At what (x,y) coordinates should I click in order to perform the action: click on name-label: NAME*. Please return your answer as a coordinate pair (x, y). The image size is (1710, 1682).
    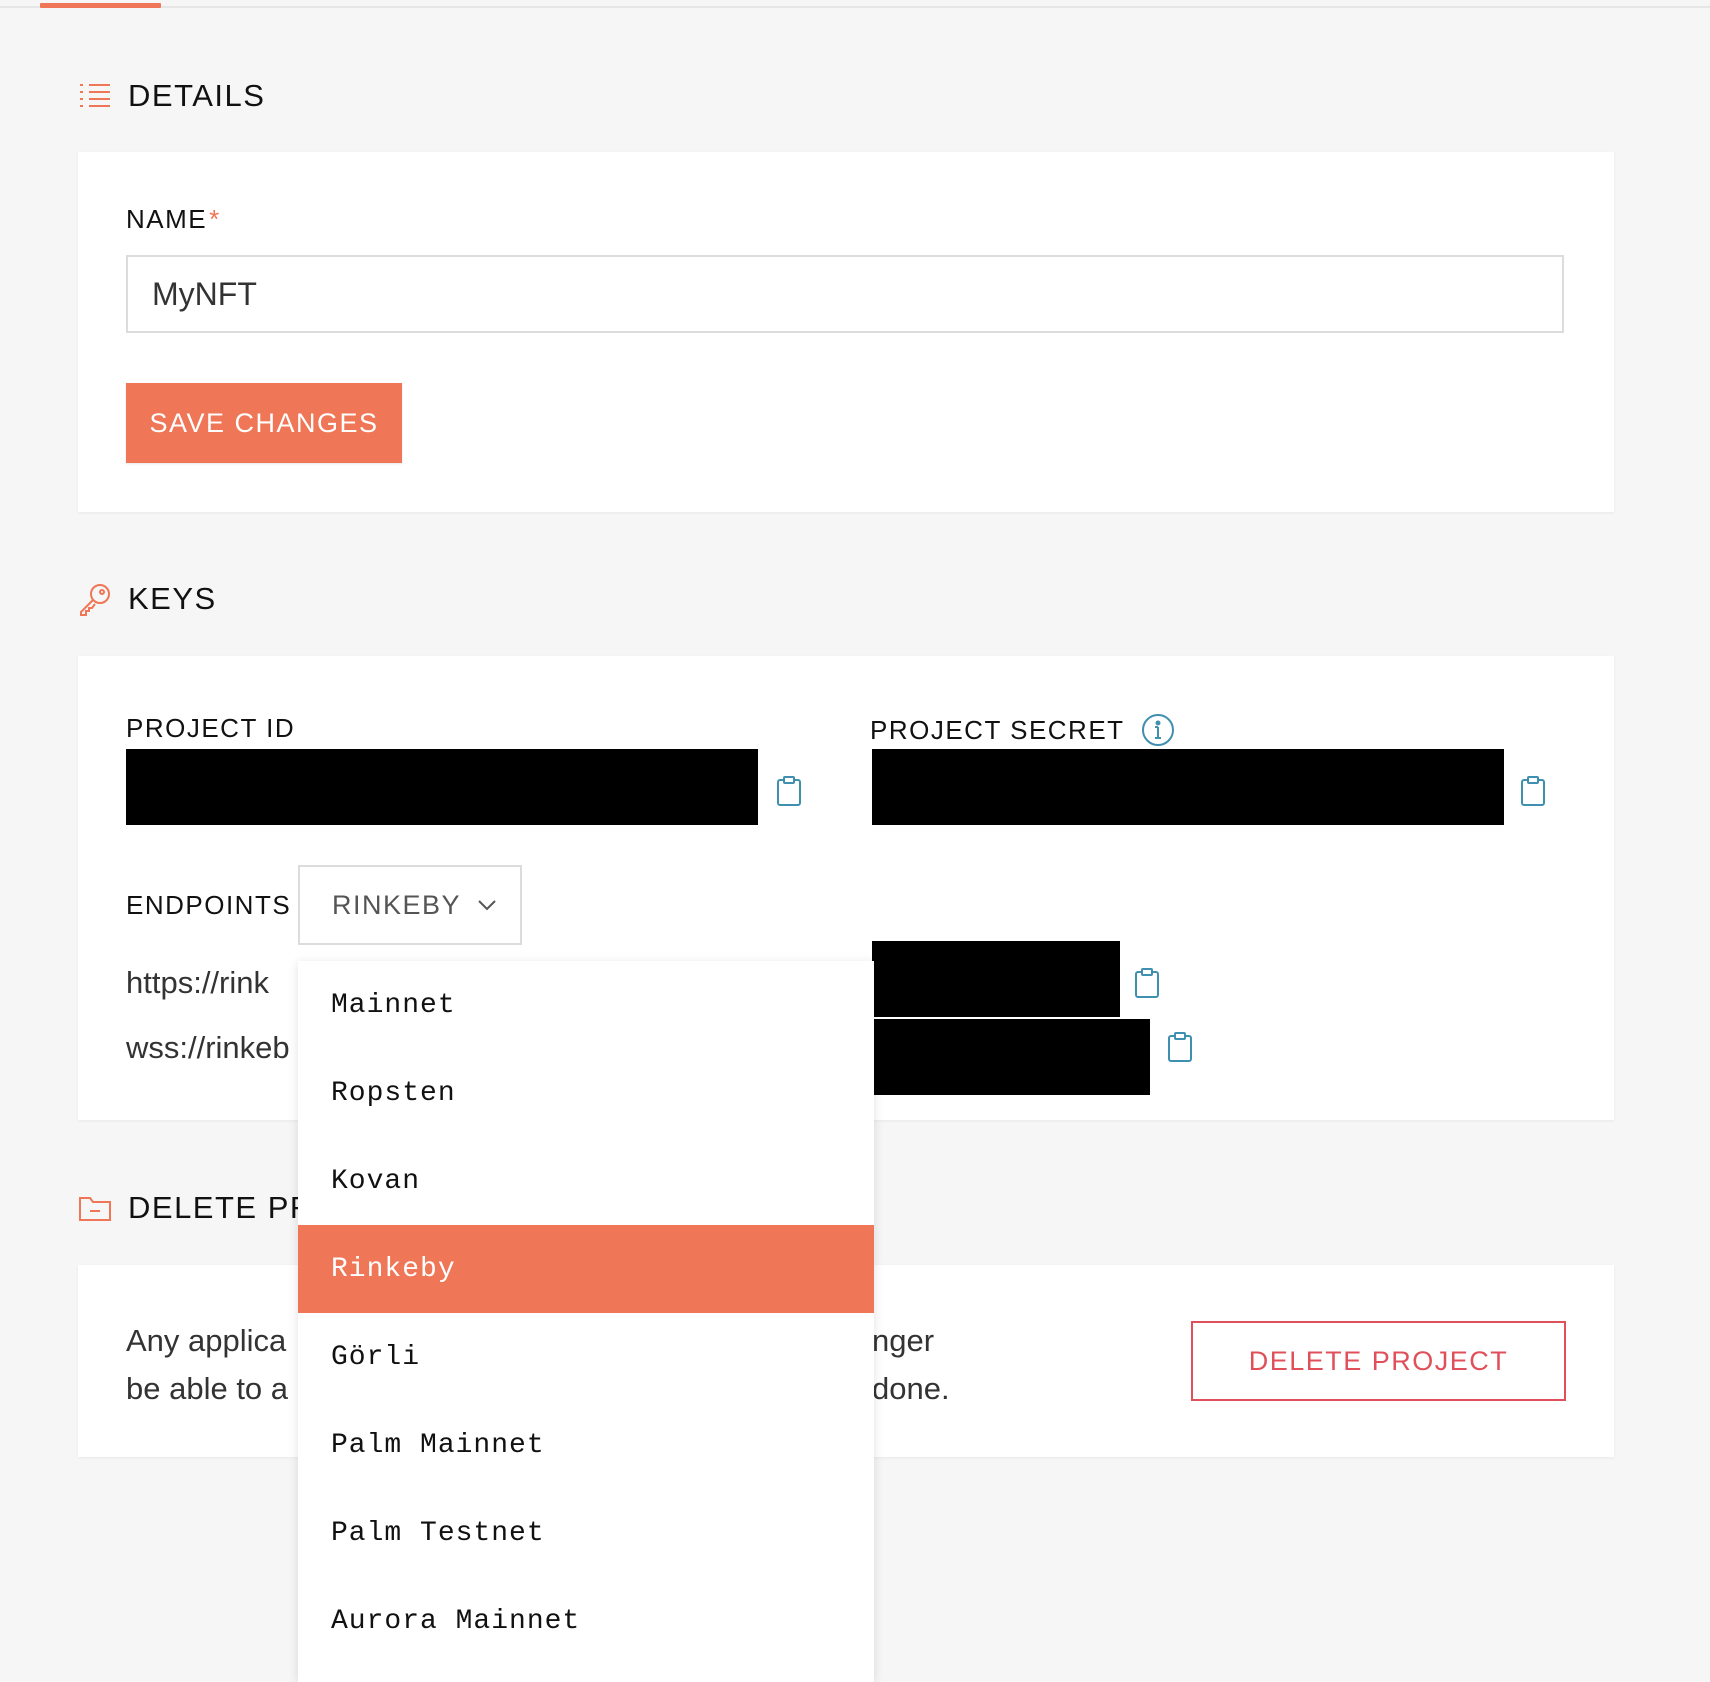
    Looking at the image, I should click on (173, 219).